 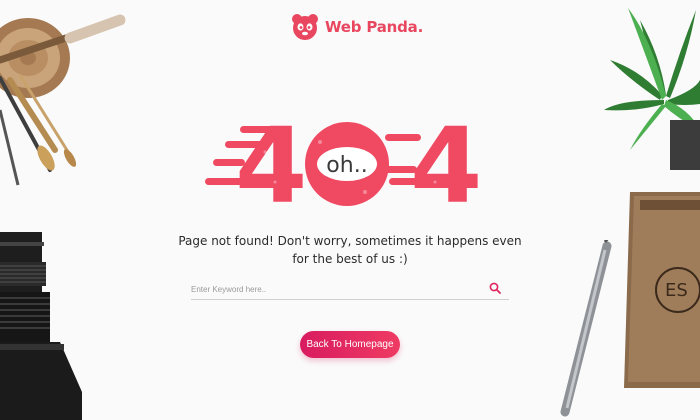 I want to click on error-bubble-text: oh.., so click(x=346, y=165).